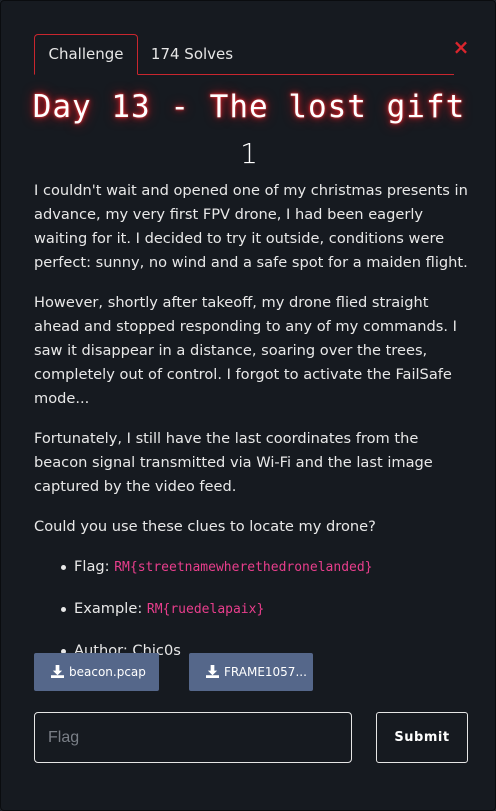 This screenshot has height=811, width=496. Describe the element at coordinates (205, 609) in the screenshot. I see `example-code: RM{ruedelapaix}` at that location.